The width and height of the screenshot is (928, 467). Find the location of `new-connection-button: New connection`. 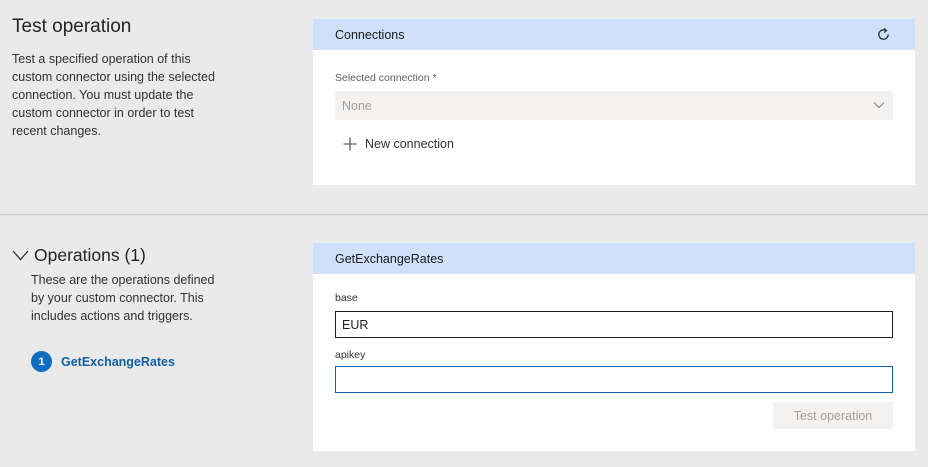

new-connection-button: New connection is located at coordinates (398, 144).